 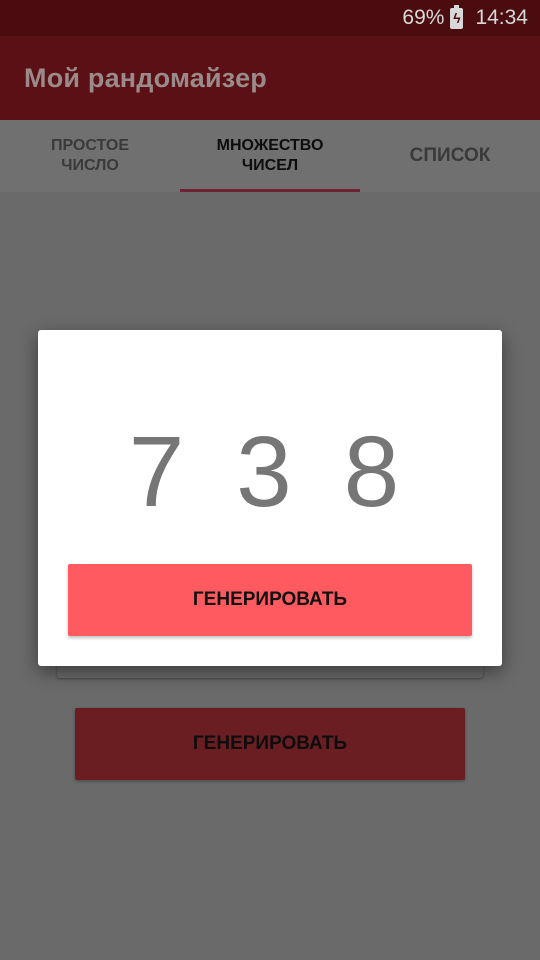 I want to click on tab-bar: ПРОСТОЕ ЧИСЛО МНОЖЕСТВО ЧИСЕЛ СПИСОК, so click(x=270, y=156).